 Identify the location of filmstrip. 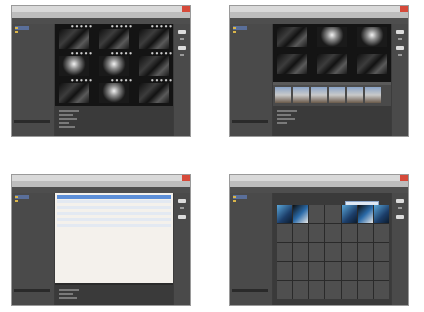
(332, 94).